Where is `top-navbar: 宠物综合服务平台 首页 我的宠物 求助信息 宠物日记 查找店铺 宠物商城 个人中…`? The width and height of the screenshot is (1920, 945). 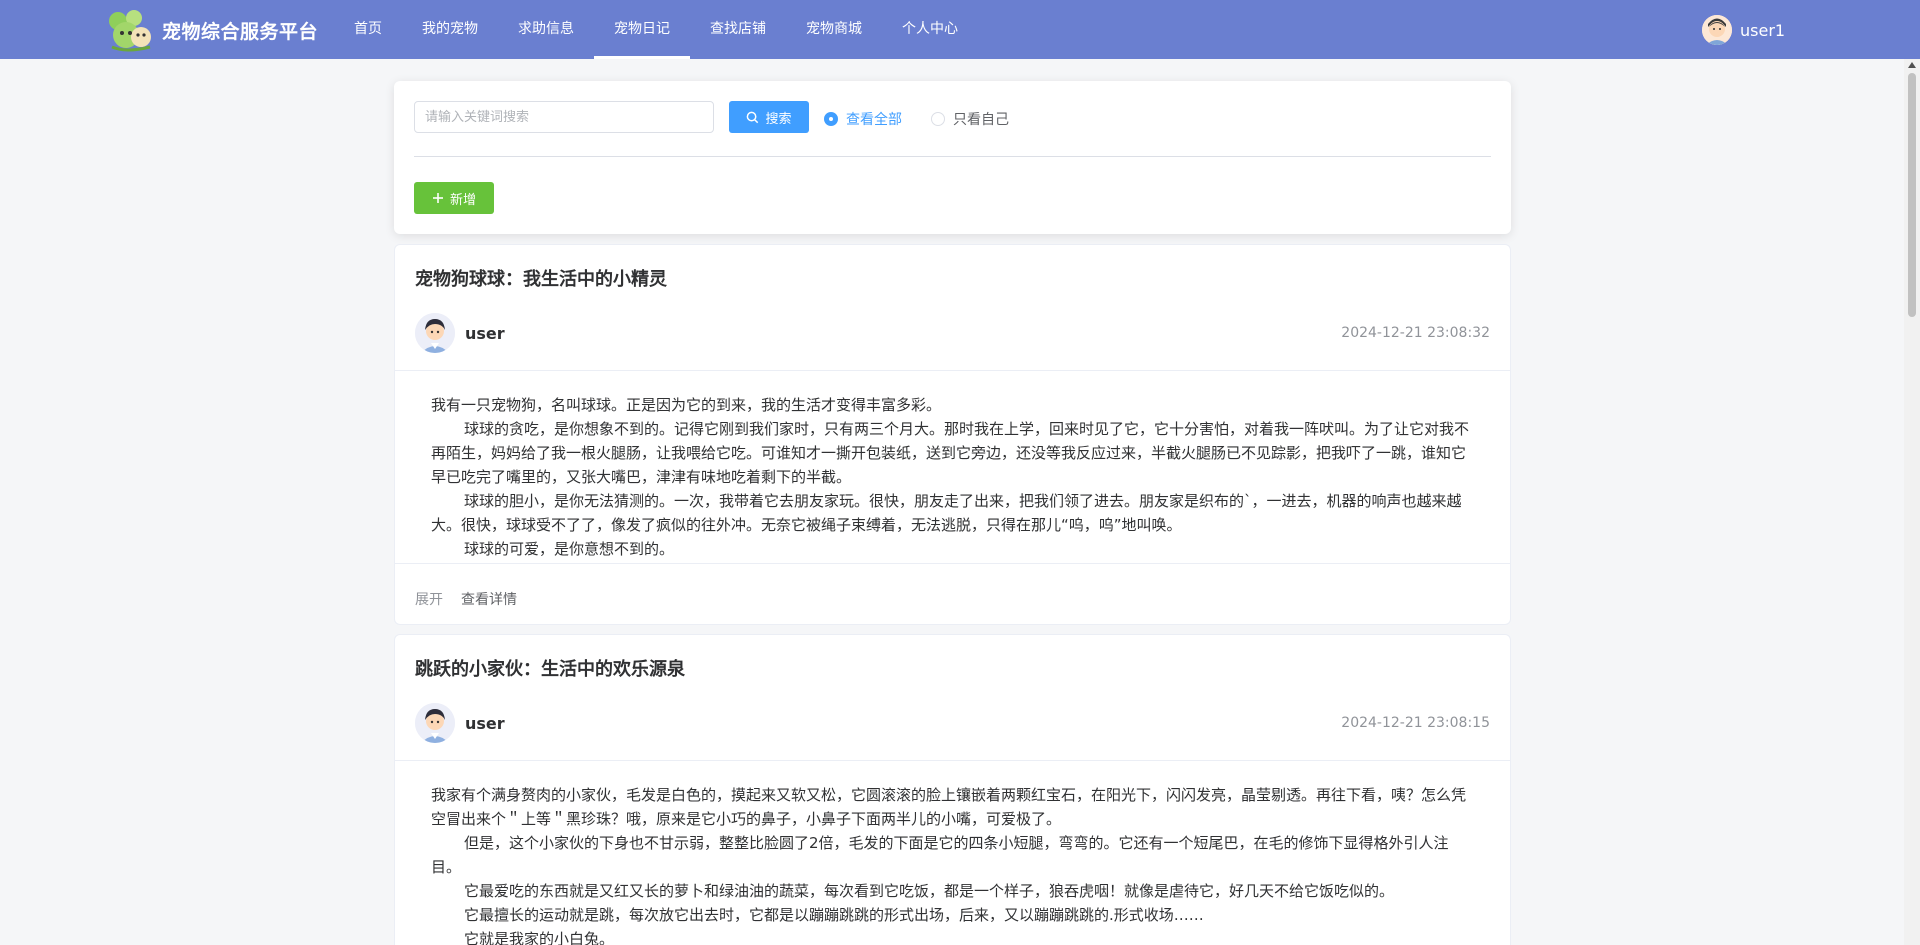 top-navbar: 宠物综合服务平台 首页 我的宠物 求助信息 宠物日记 查找店铺 宠物商城 个人中… is located at coordinates (960, 29).